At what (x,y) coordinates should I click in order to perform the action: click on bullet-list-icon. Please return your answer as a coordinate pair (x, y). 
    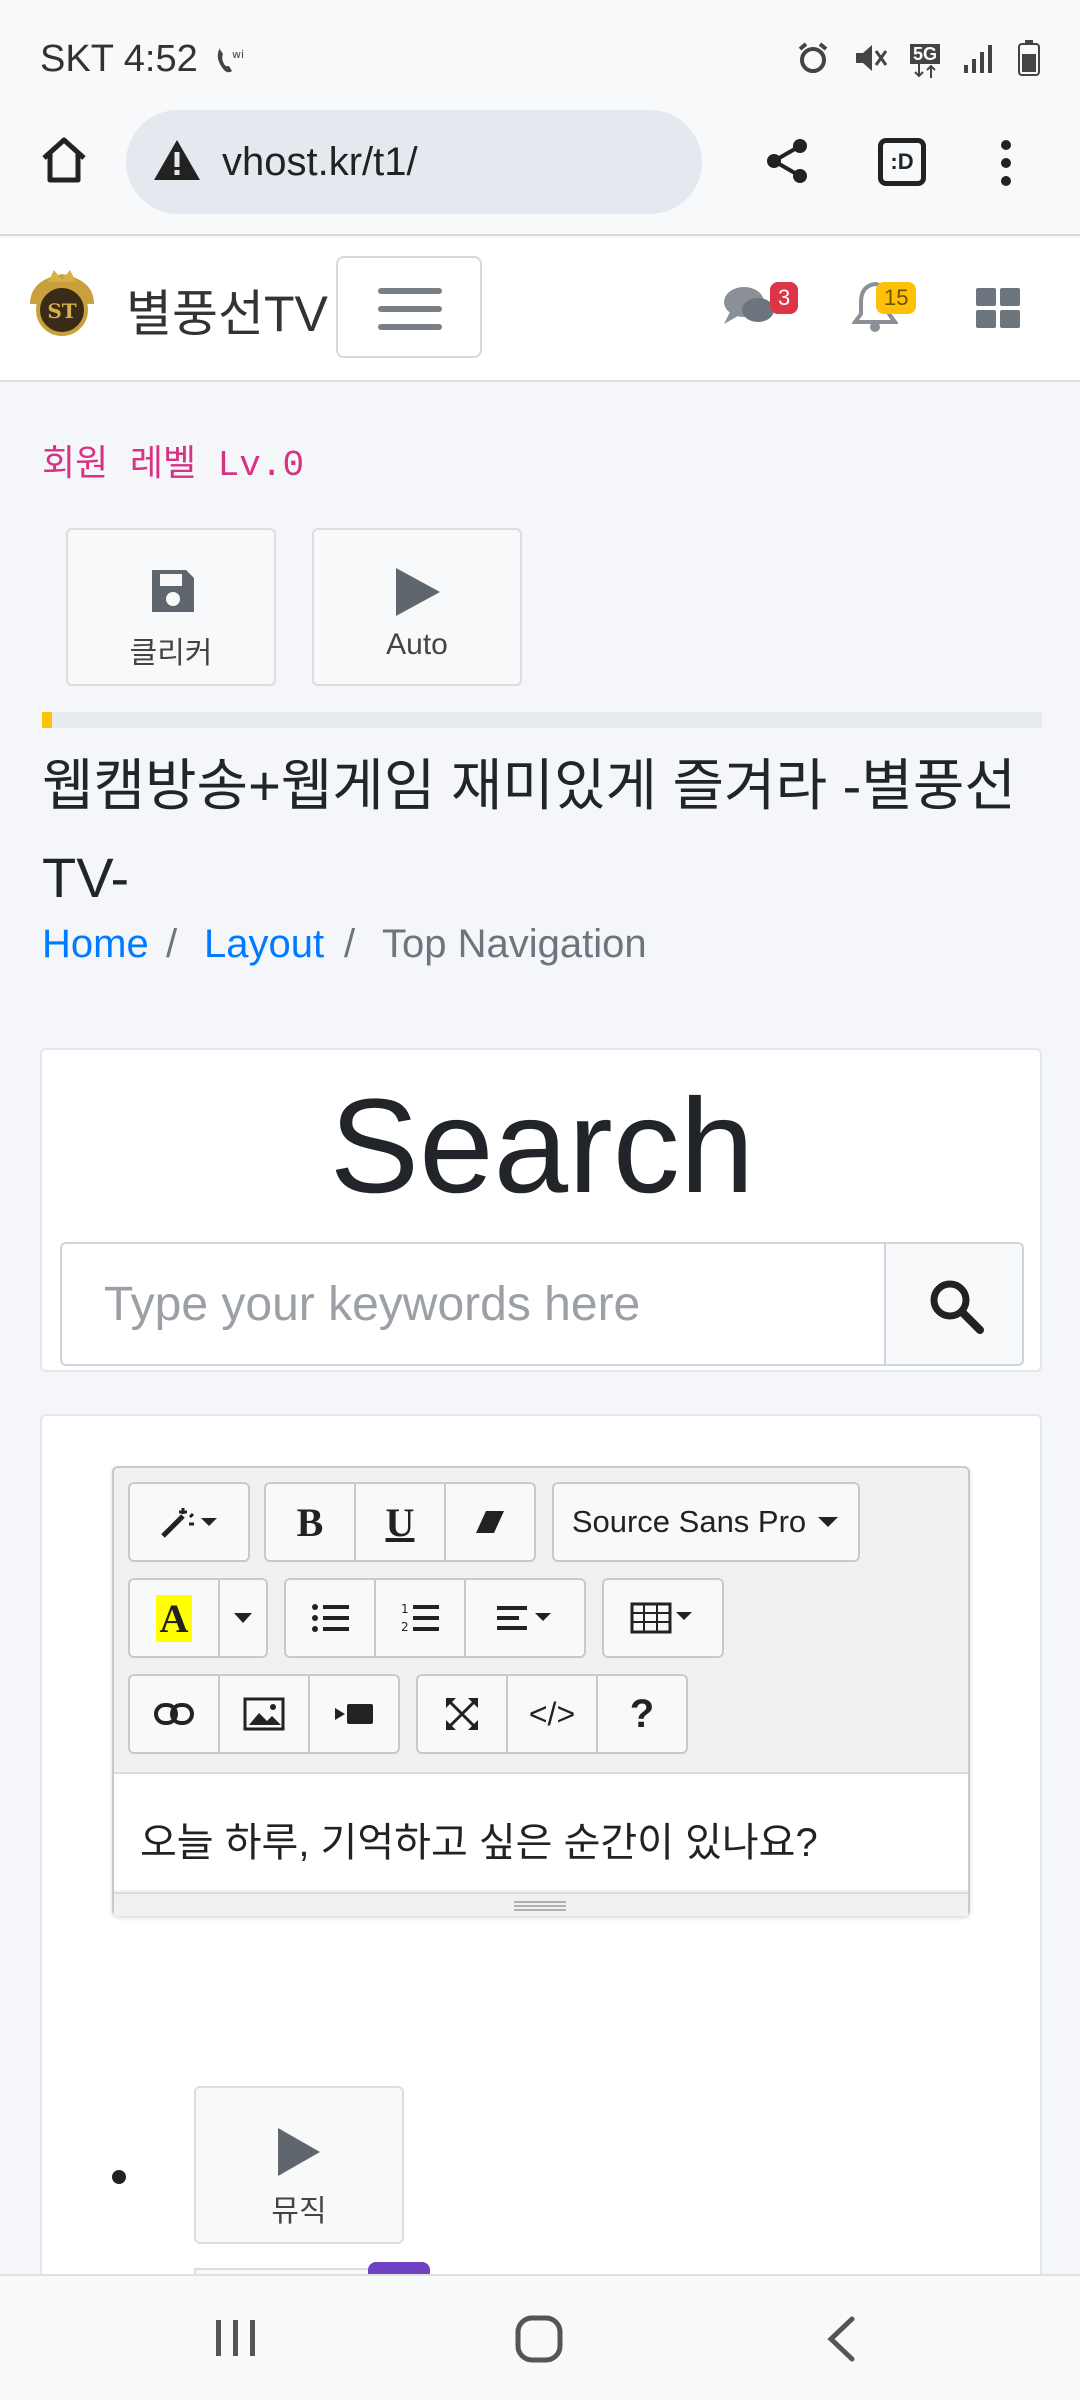
    Looking at the image, I should click on (330, 1618).